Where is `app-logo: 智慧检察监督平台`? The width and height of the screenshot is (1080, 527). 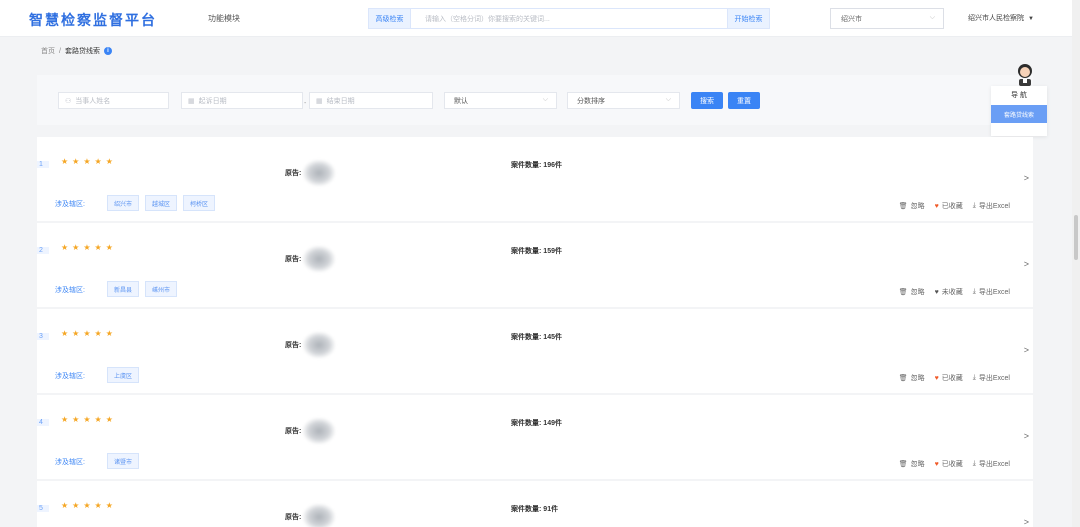
app-logo: 智慧检察监督平台 is located at coordinates (93, 20).